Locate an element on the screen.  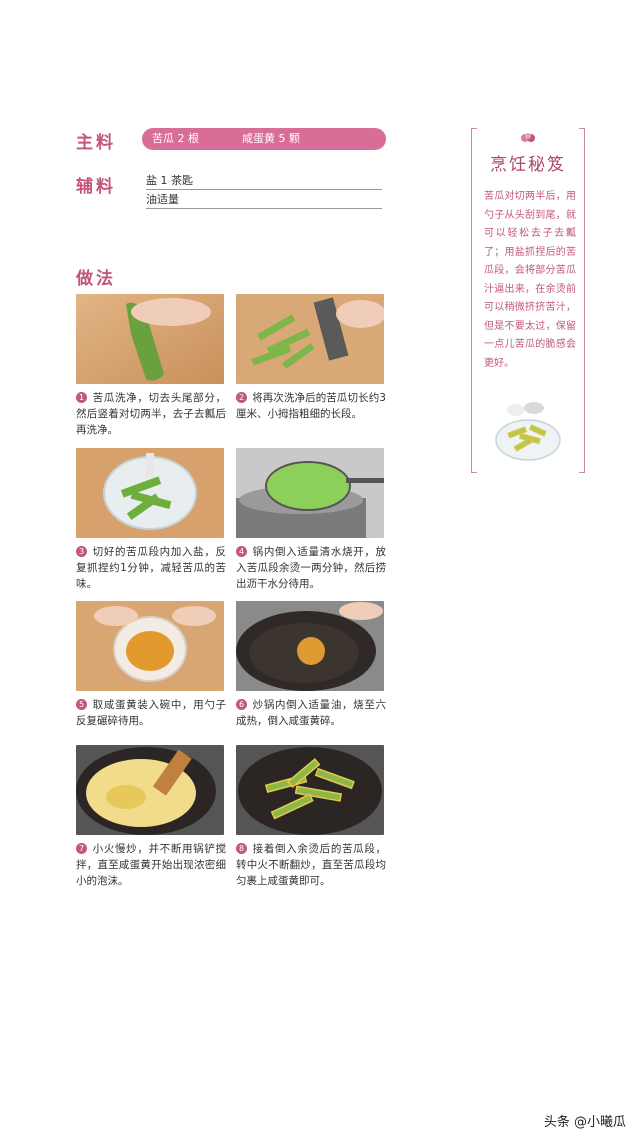
main-ingredients-title: 主料 is located at coordinates (96, 143).